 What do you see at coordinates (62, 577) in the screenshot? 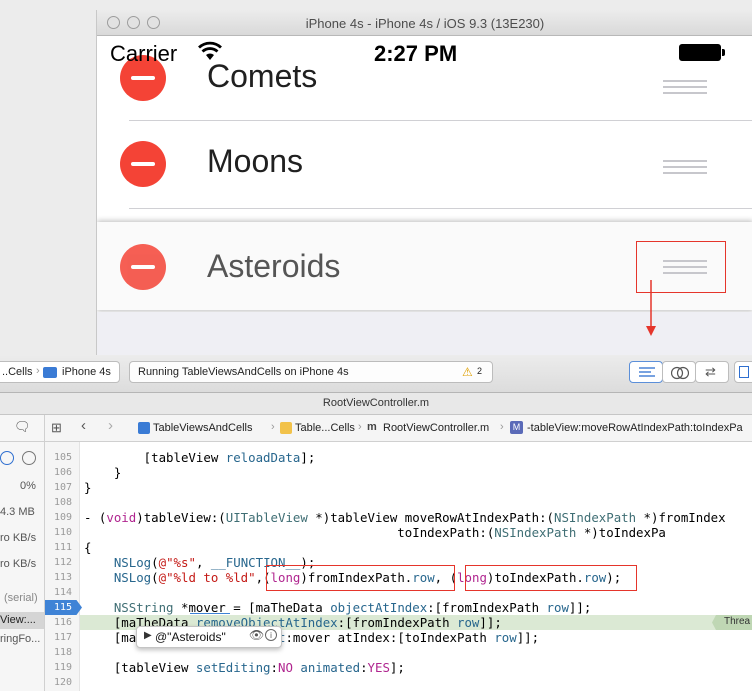
I see `line-number: 113` at bounding box center [62, 577].